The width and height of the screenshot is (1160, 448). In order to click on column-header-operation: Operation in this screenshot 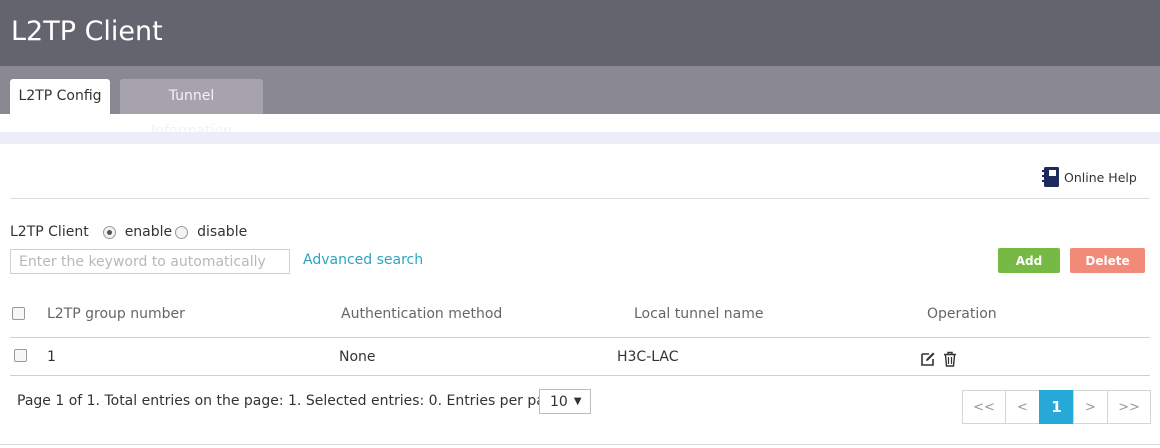, I will do `click(962, 314)`.